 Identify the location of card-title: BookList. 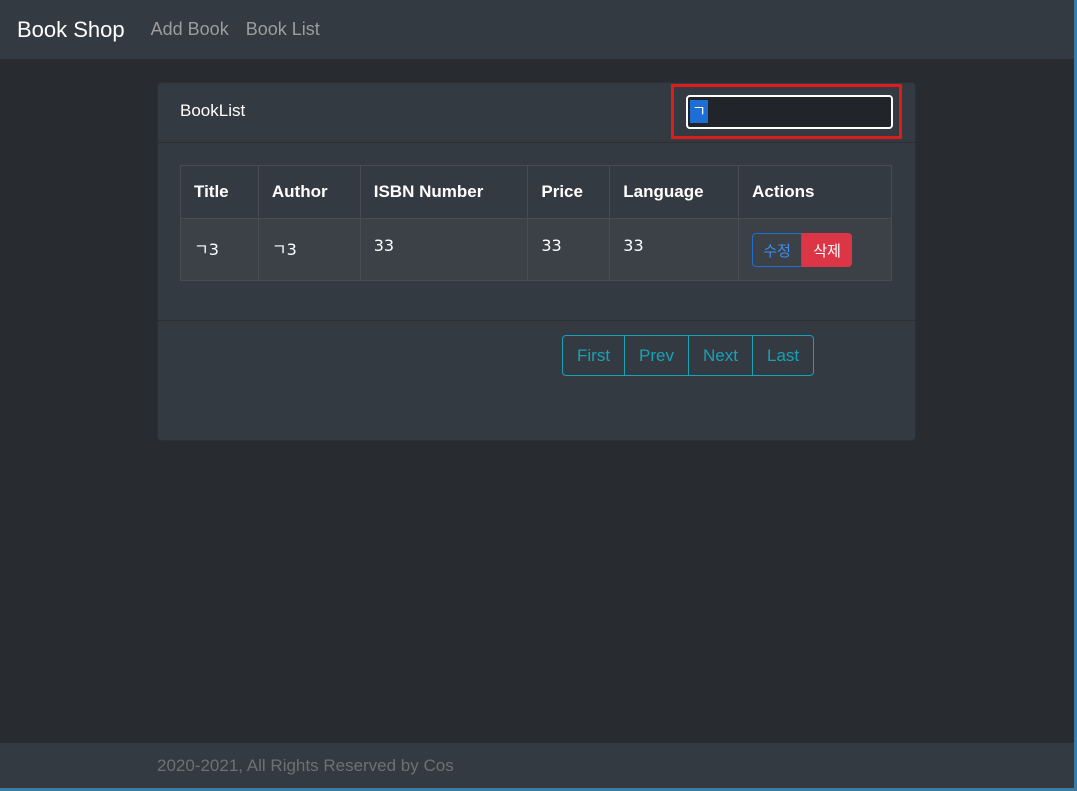
(213, 110).